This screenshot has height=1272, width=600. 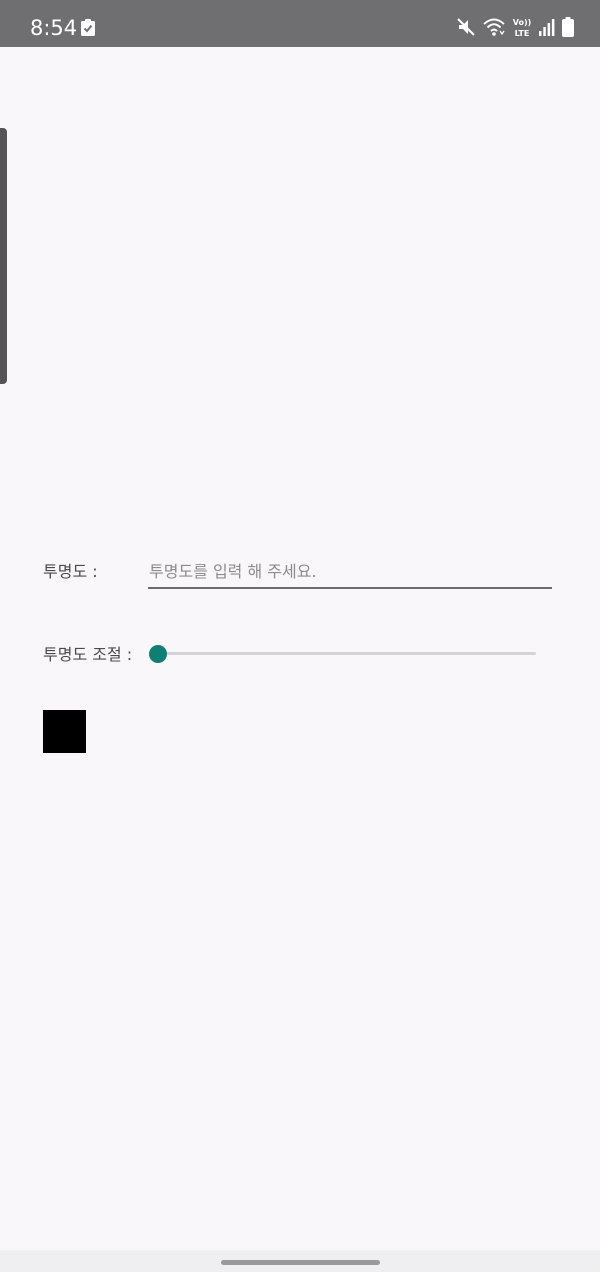 I want to click on mute-icon, so click(x=466, y=27).